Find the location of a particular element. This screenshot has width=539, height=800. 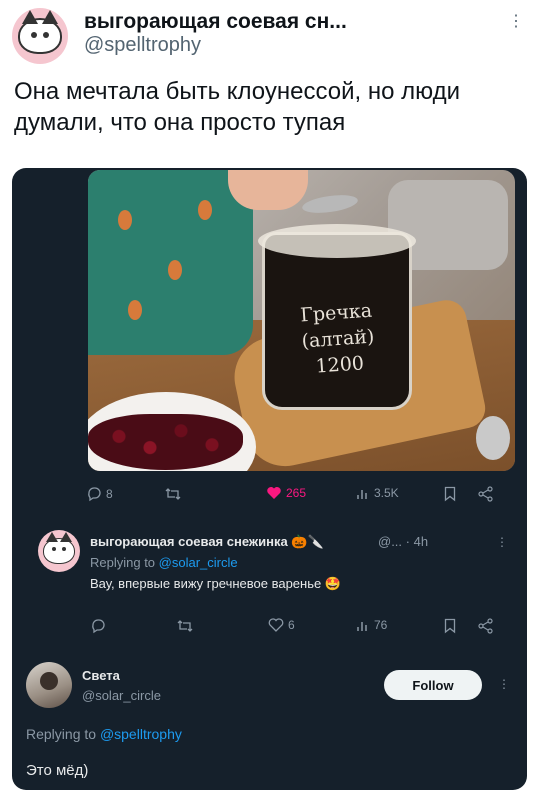

more-options-icon: ⋮ is located at coordinates (516, 22).